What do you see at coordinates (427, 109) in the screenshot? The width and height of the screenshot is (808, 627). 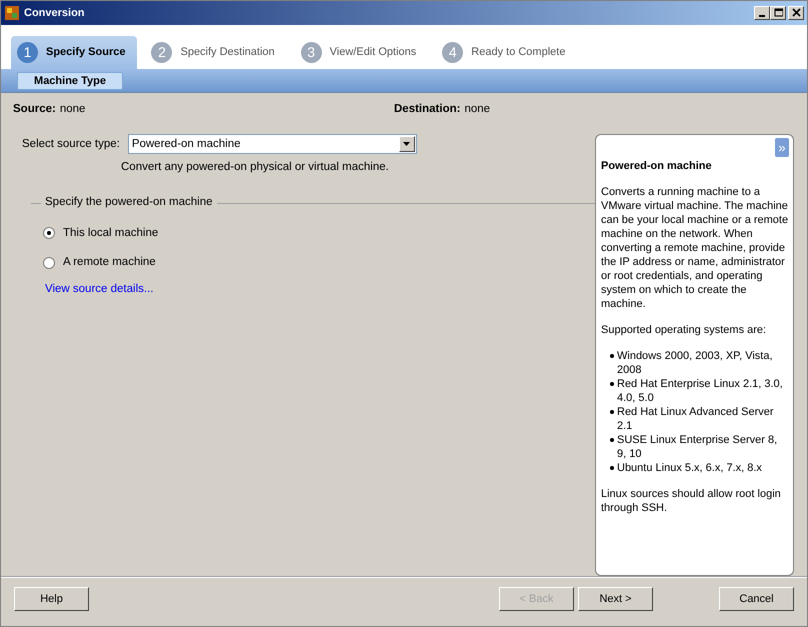 I see `summary-label: Destination:` at bounding box center [427, 109].